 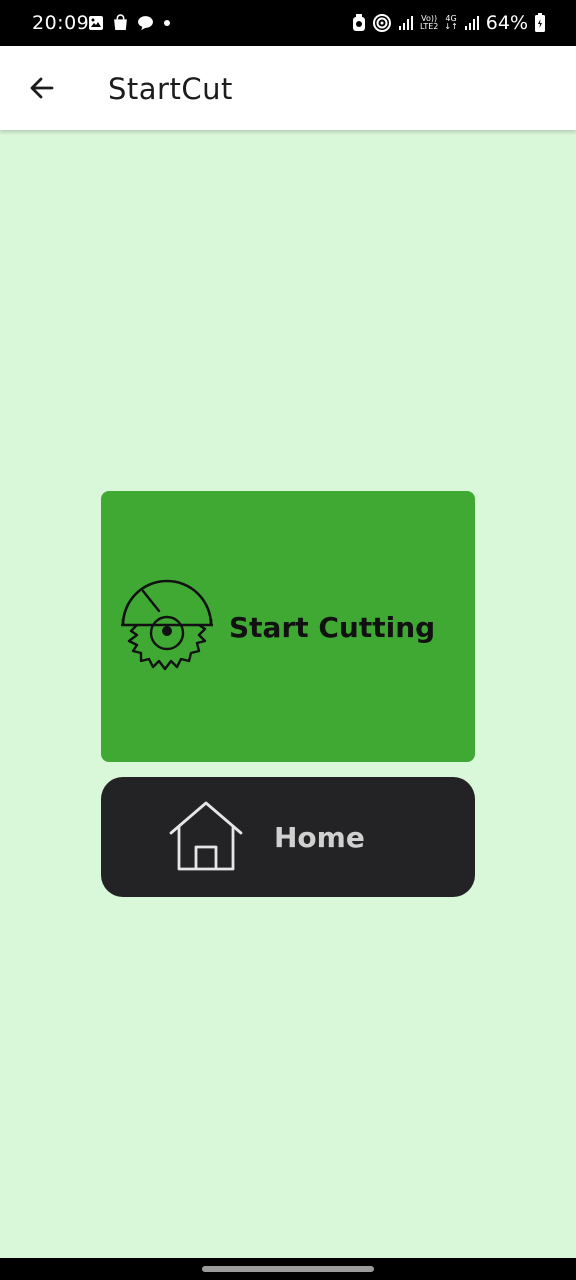 What do you see at coordinates (381, 23) in the screenshot?
I see `hotspot-icon` at bounding box center [381, 23].